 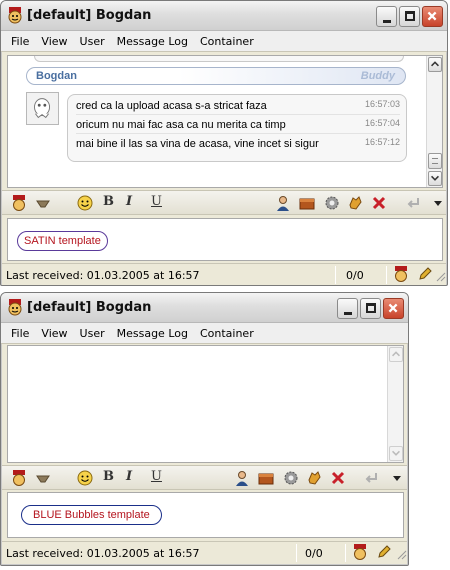 What do you see at coordinates (171, 106) in the screenshot?
I see `message-text: cred ca la upload acasa s-a stricat faza` at bounding box center [171, 106].